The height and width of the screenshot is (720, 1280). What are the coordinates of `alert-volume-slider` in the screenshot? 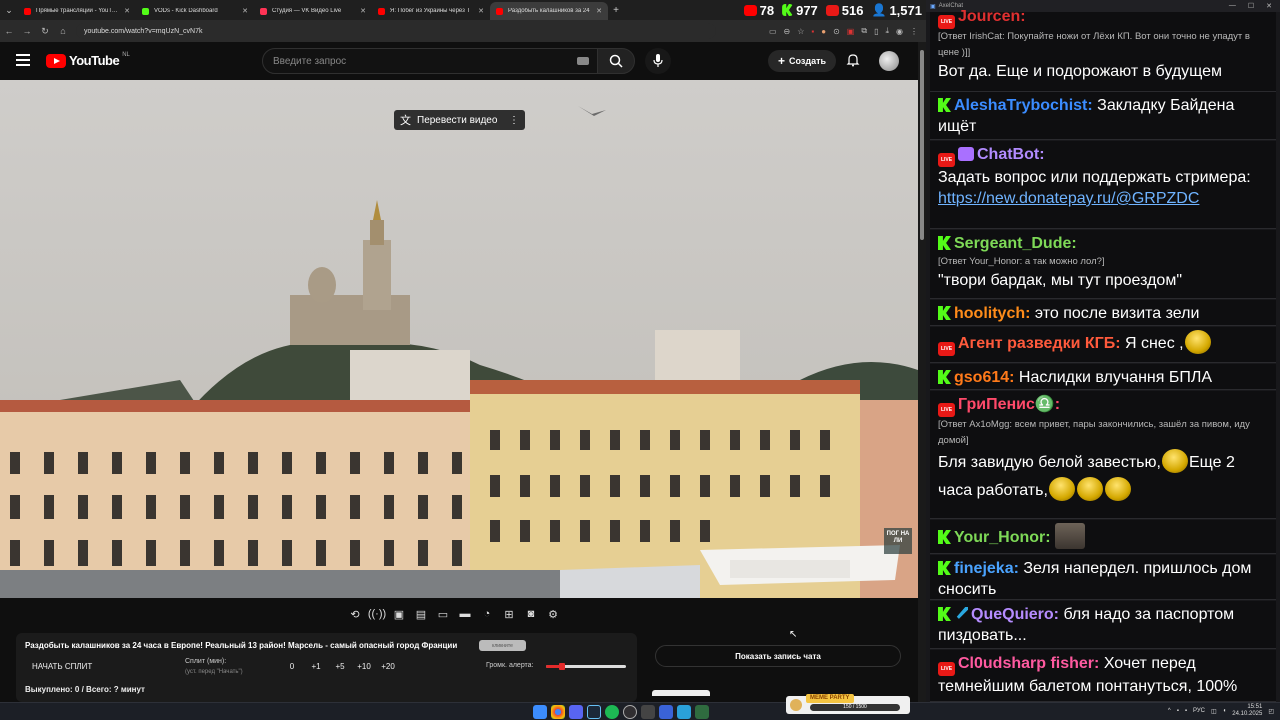 It's located at (586, 666).